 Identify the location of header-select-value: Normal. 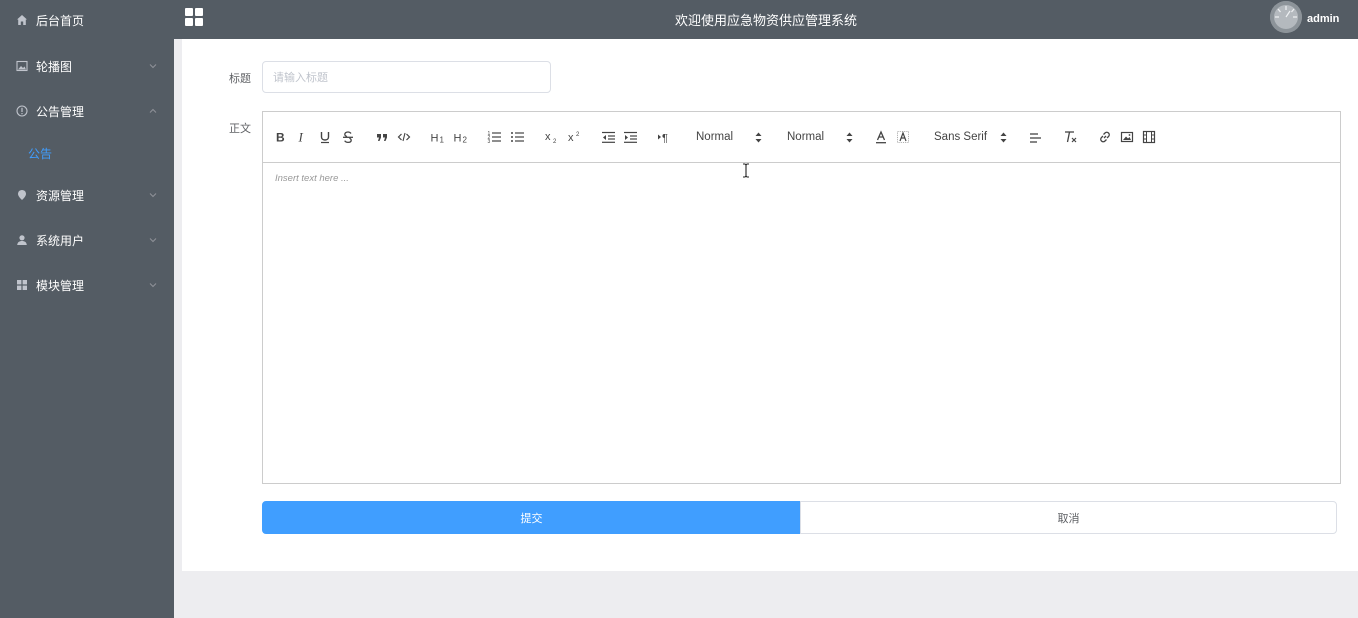
(715, 137).